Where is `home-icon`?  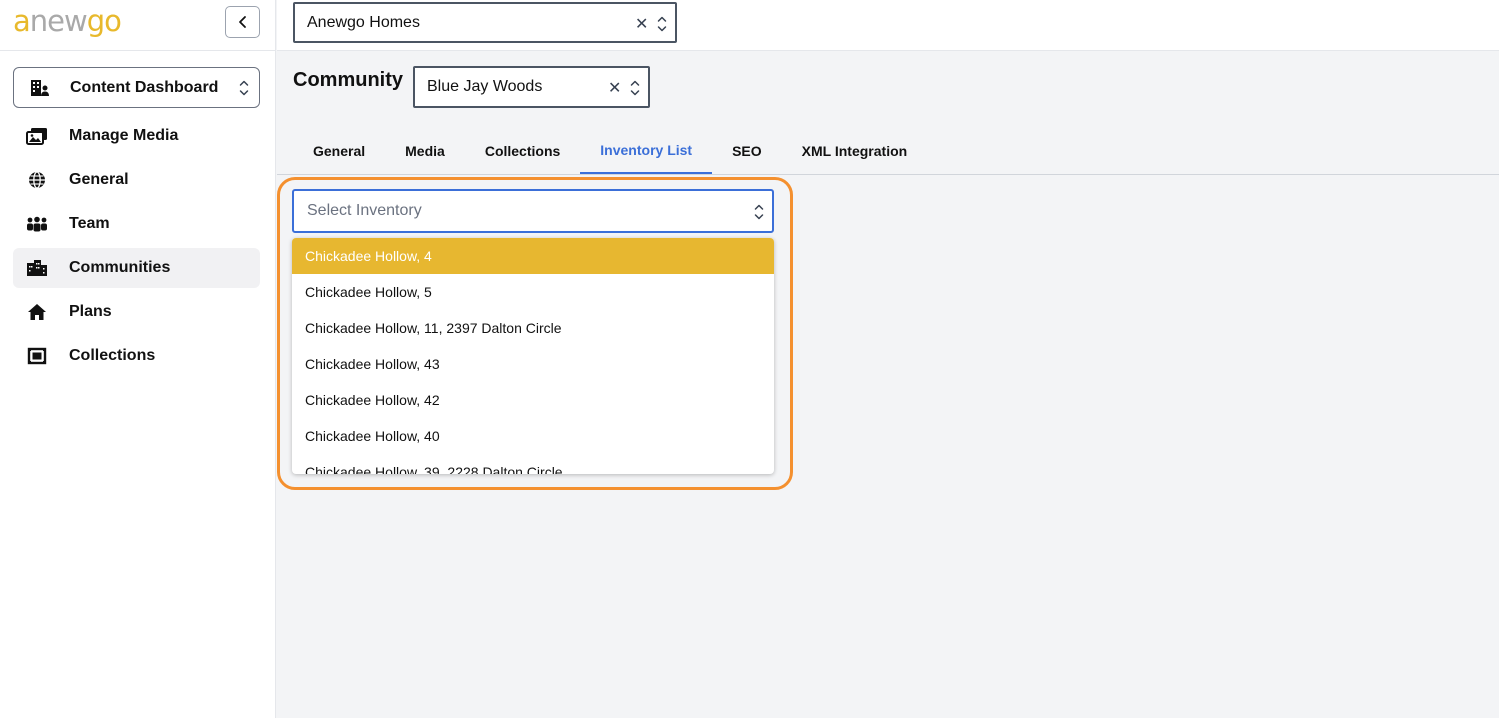
home-icon is located at coordinates (37, 312).